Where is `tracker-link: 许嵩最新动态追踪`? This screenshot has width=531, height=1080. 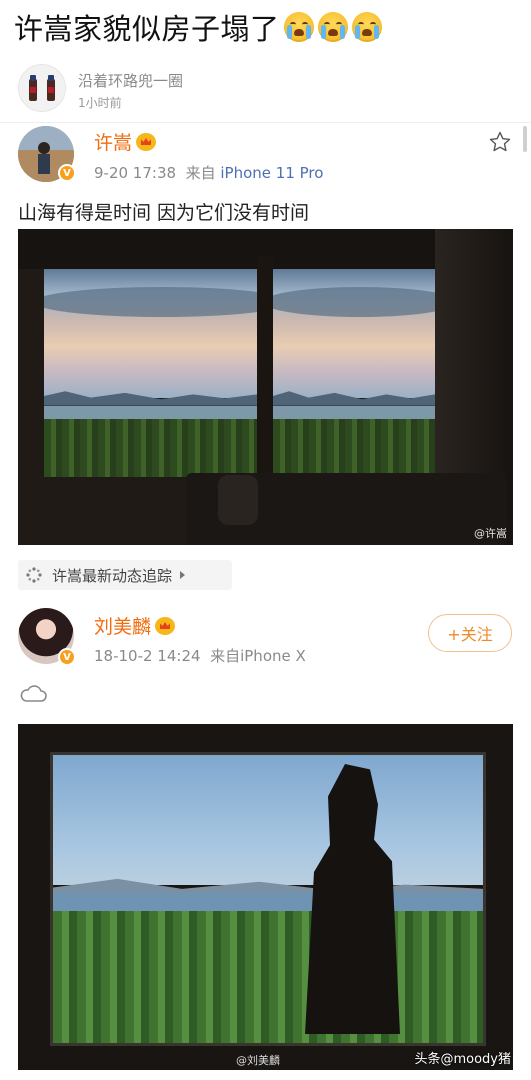 tracker-link: 许嵩最新动态追踪 is located at coordinates (125, 575).